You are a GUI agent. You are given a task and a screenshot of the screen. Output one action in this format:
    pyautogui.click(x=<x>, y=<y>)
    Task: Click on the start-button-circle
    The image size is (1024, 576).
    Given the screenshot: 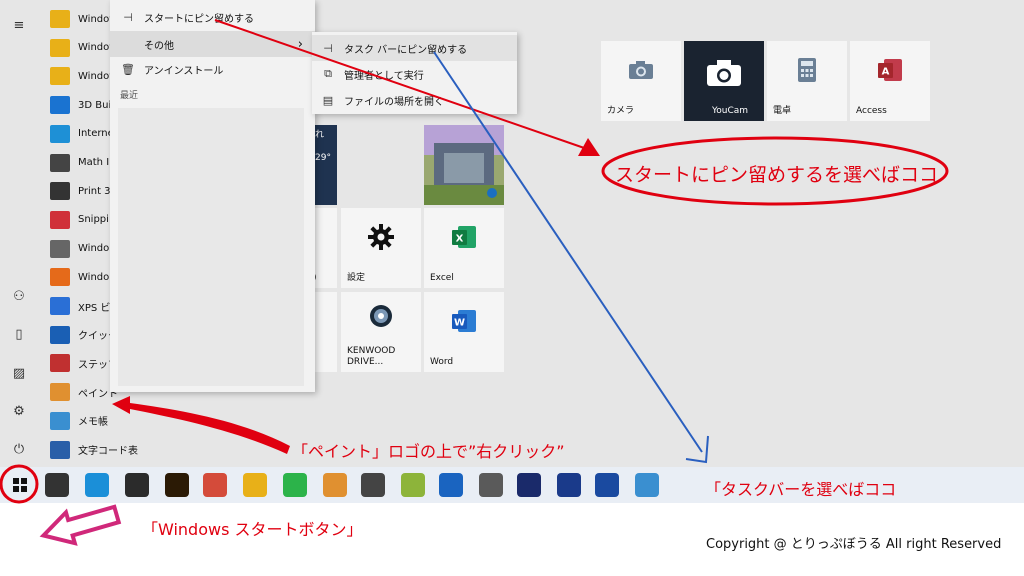 What is the action you would take?
    pyautogui.click(x=19, y=484)
    